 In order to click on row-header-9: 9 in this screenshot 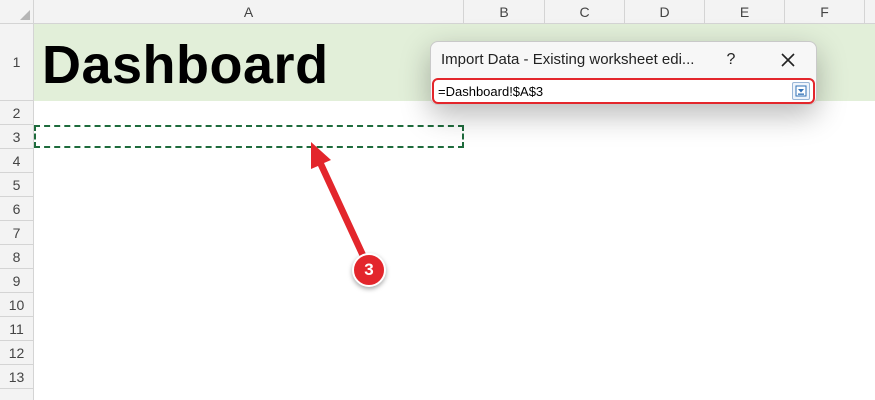, I will do `click(17, 281)`.